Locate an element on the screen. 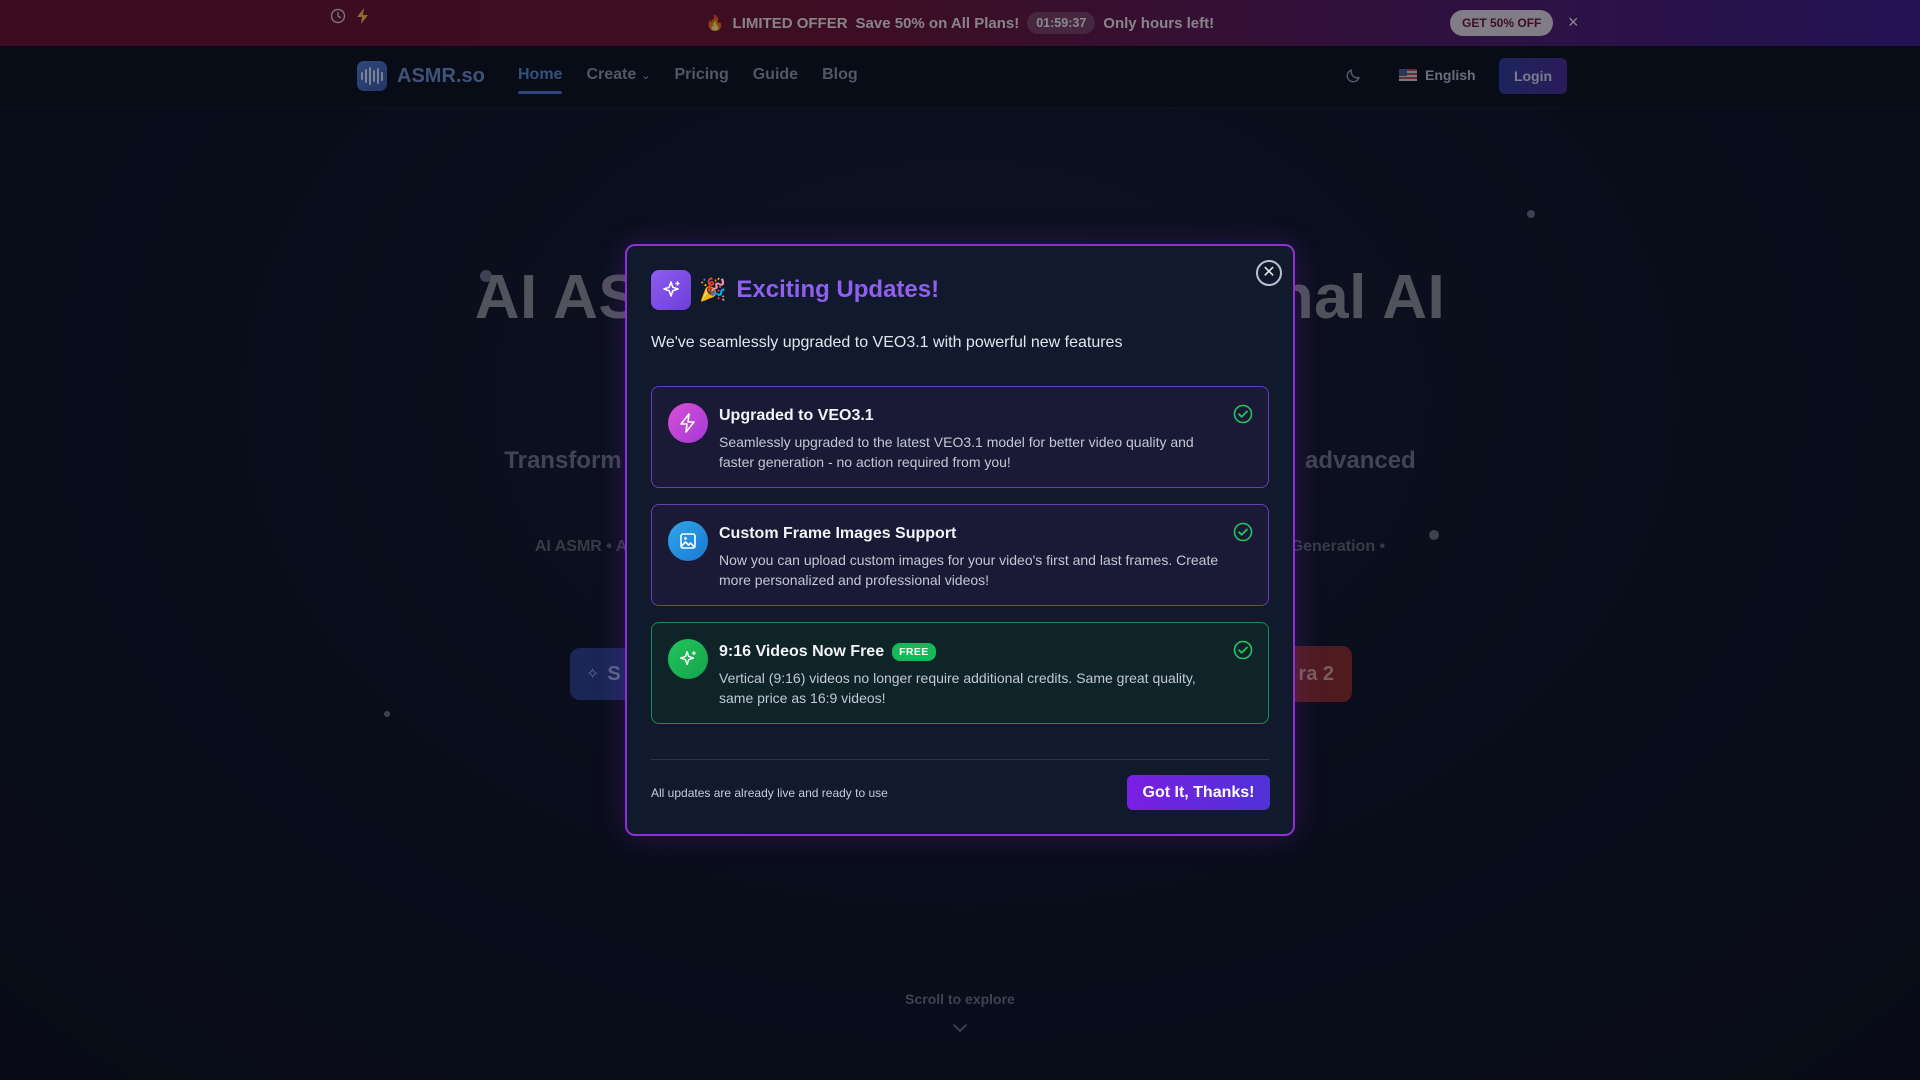 Image resolution: width=1920 pixels, height=1080 pixels. modal-header: 🎉 Exciting Updates! is located at coordinates (795, 290).